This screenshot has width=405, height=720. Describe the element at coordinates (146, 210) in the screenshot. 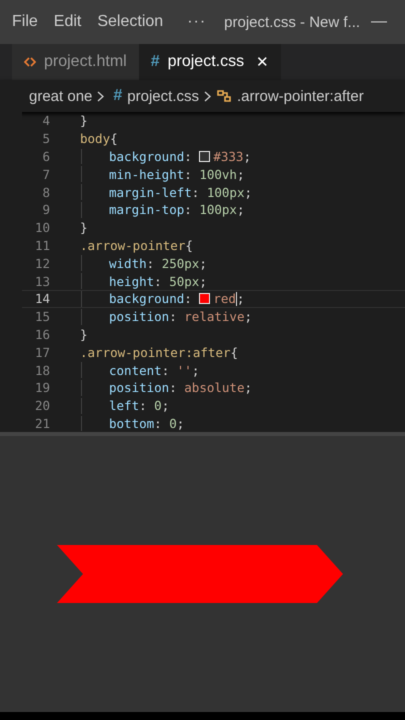

I see `code-token: margin-top` at that location.